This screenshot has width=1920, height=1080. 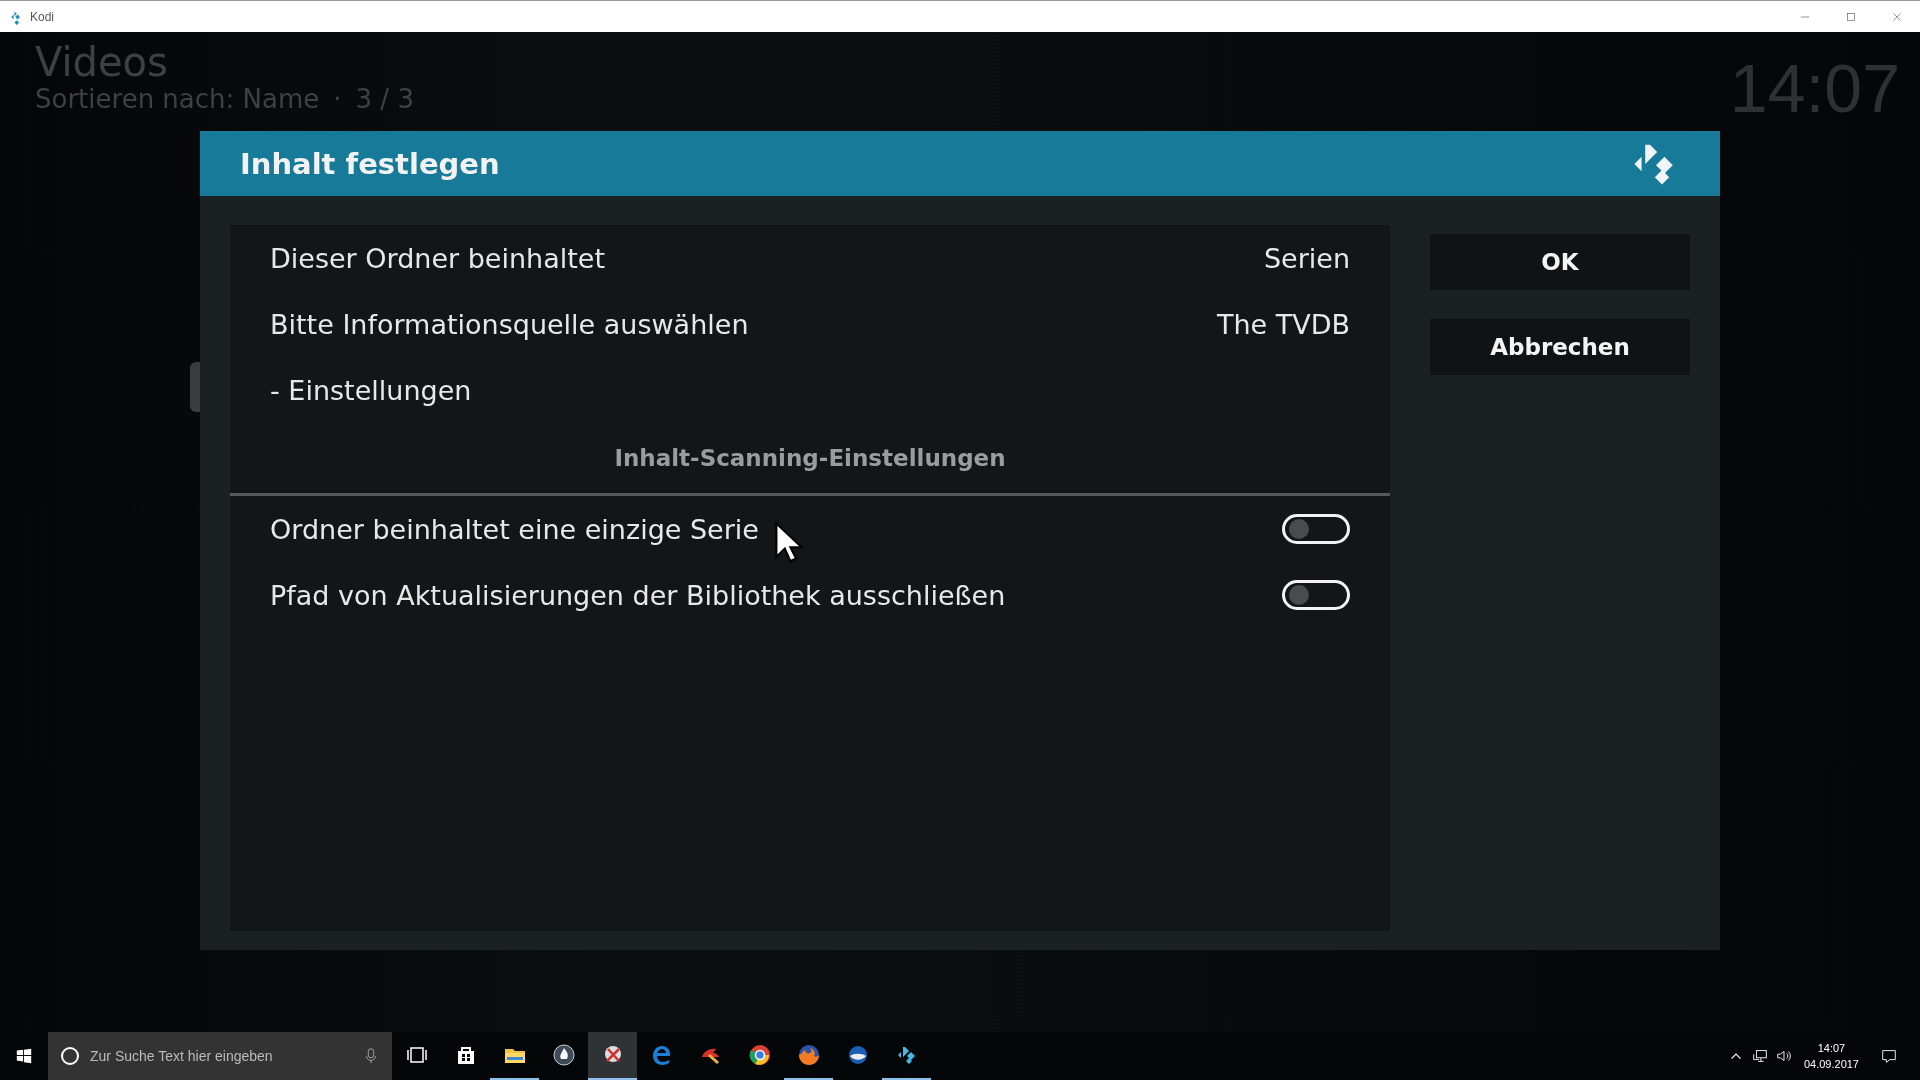 I want to click on mouse-cursor-icon, so click(x=789, y=543).